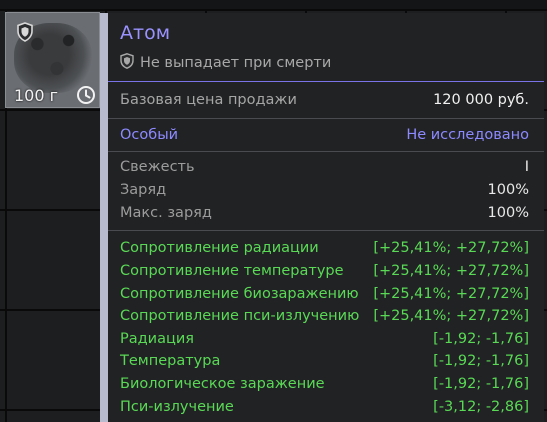  What do you see at coordinates (326, 47) in the screenshot?
I see `tooltip-header: Атом Не выпадает при смерти` at bounding box center [326, 47].